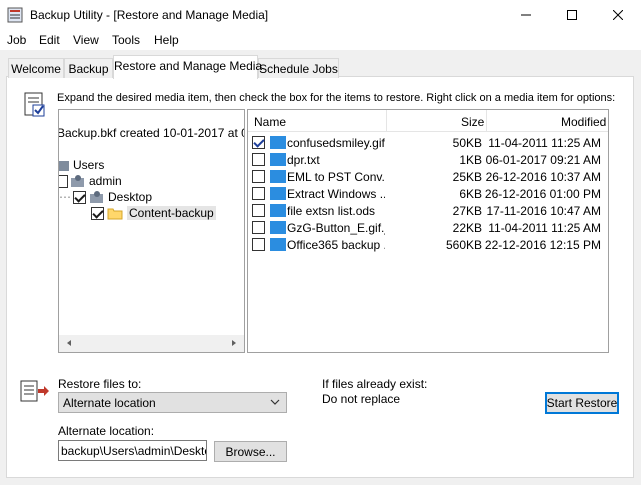  What do you see at coordinates (298, 68) in the screenshot?
I see `tab-schedule-jobs: Schedule Jobs` at bounding box center [298, 68].